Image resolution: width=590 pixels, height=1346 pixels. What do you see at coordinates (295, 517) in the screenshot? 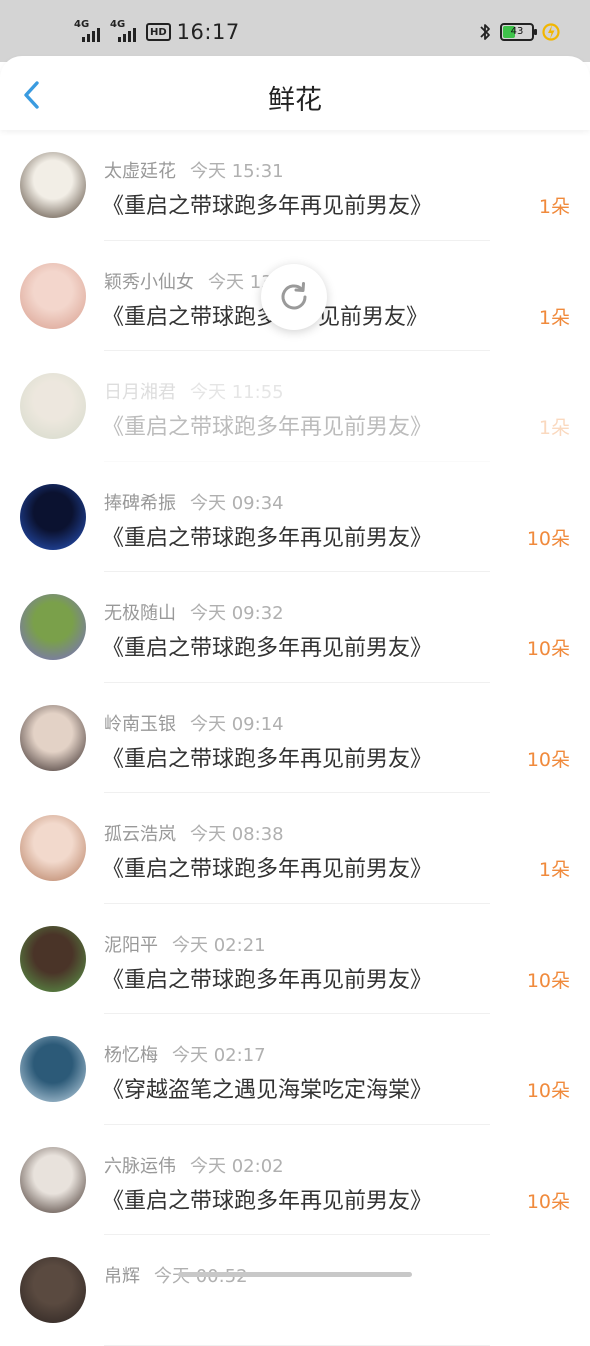
I see `list-item: 捧碑希振今天 09:34 《重启之带球跑多年再见前男友》 10朵` at bounding box center [295, 517].